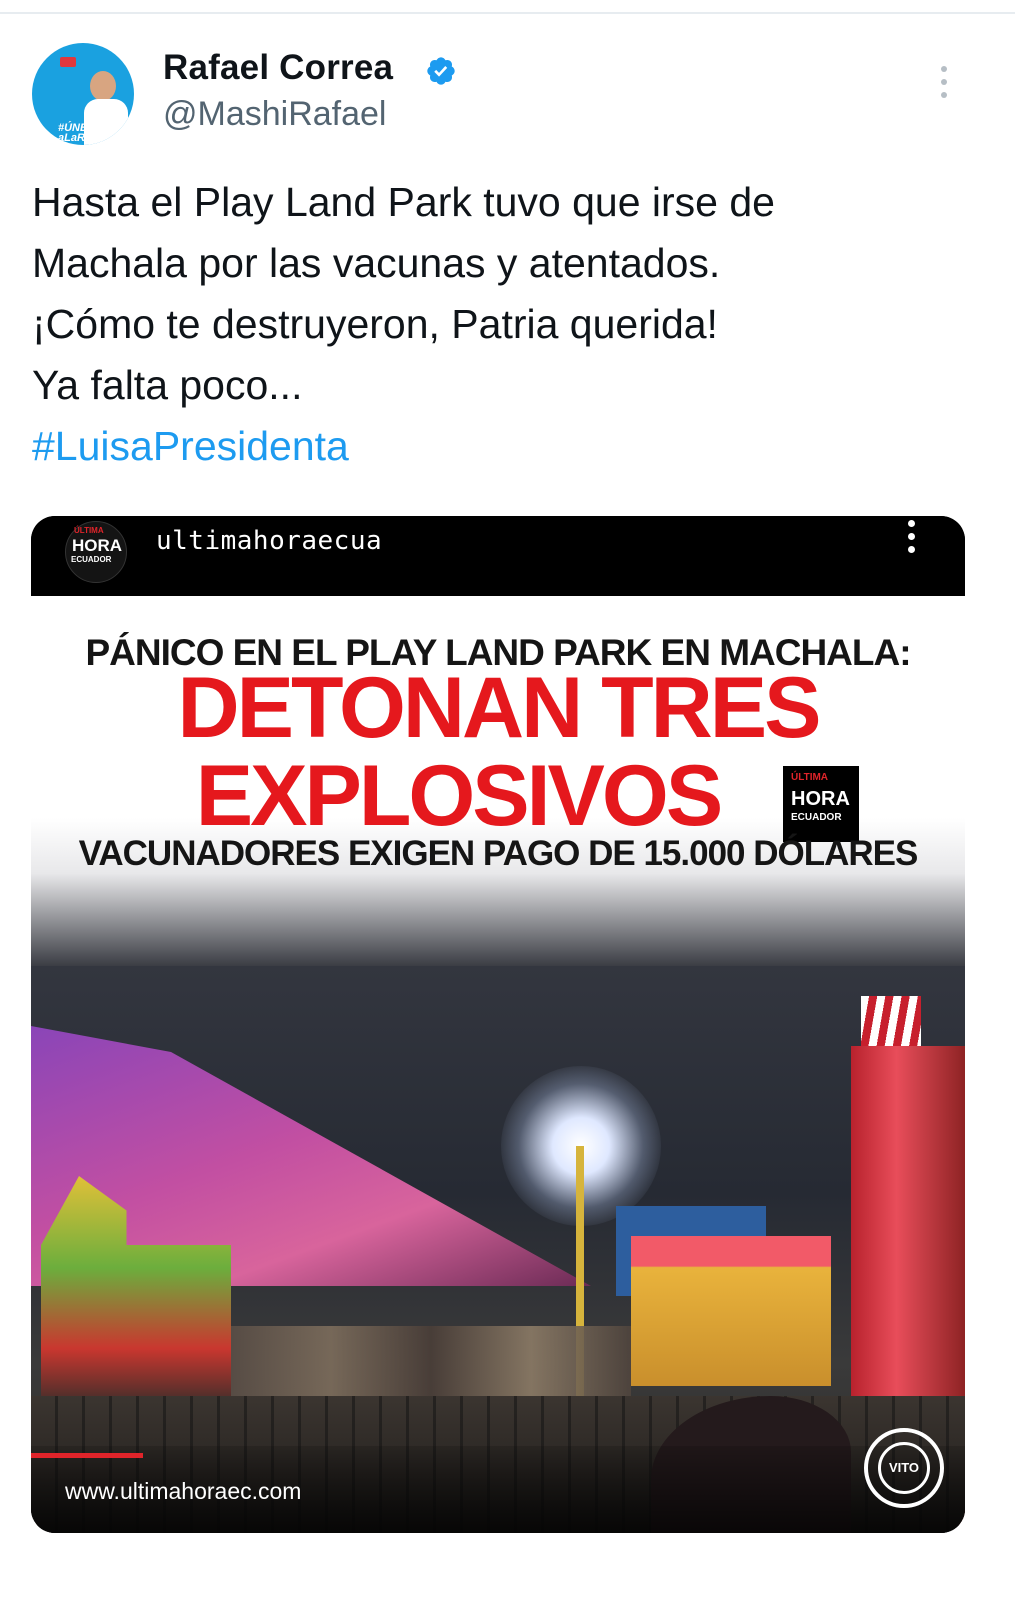  I want to click on source-logo: ÚLTIMA HORA ECUADOR, so click(96, 552).